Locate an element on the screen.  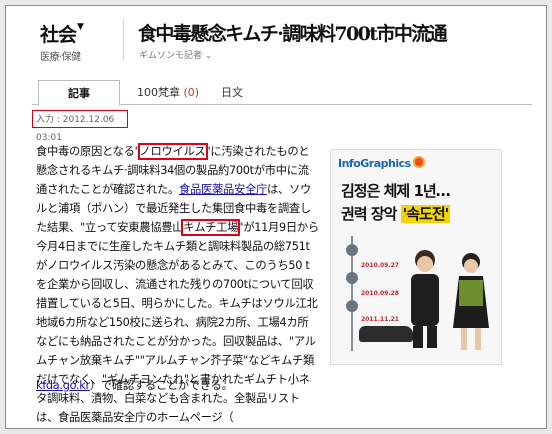
chevron-down-icon: ⌄ is located at coordinates (208, 56).